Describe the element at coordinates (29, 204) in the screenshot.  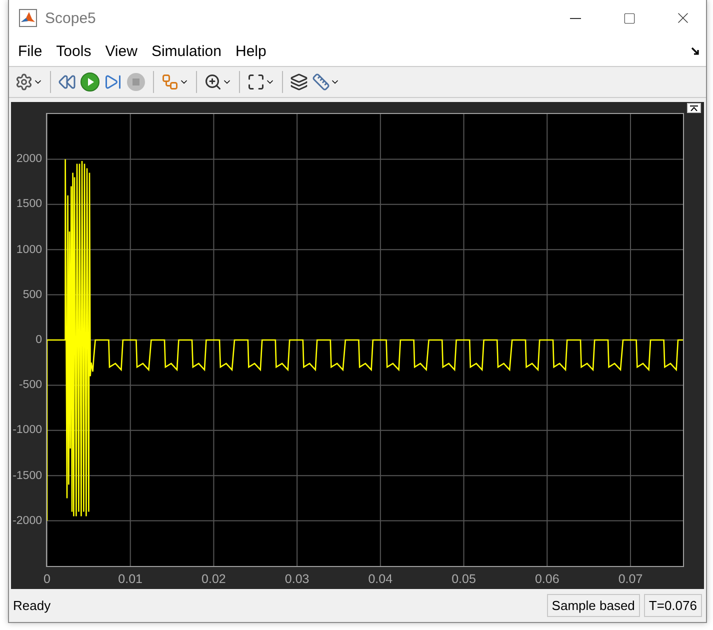
I see `y-tick-label: 1500` at that location.